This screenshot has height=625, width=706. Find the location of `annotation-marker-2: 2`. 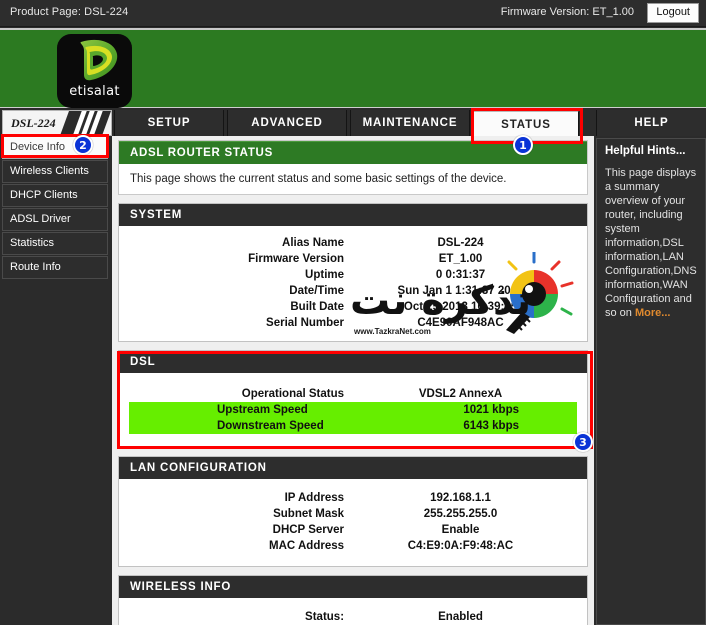

annotation-marker-2: 2 is located at coordinates (83, 145).